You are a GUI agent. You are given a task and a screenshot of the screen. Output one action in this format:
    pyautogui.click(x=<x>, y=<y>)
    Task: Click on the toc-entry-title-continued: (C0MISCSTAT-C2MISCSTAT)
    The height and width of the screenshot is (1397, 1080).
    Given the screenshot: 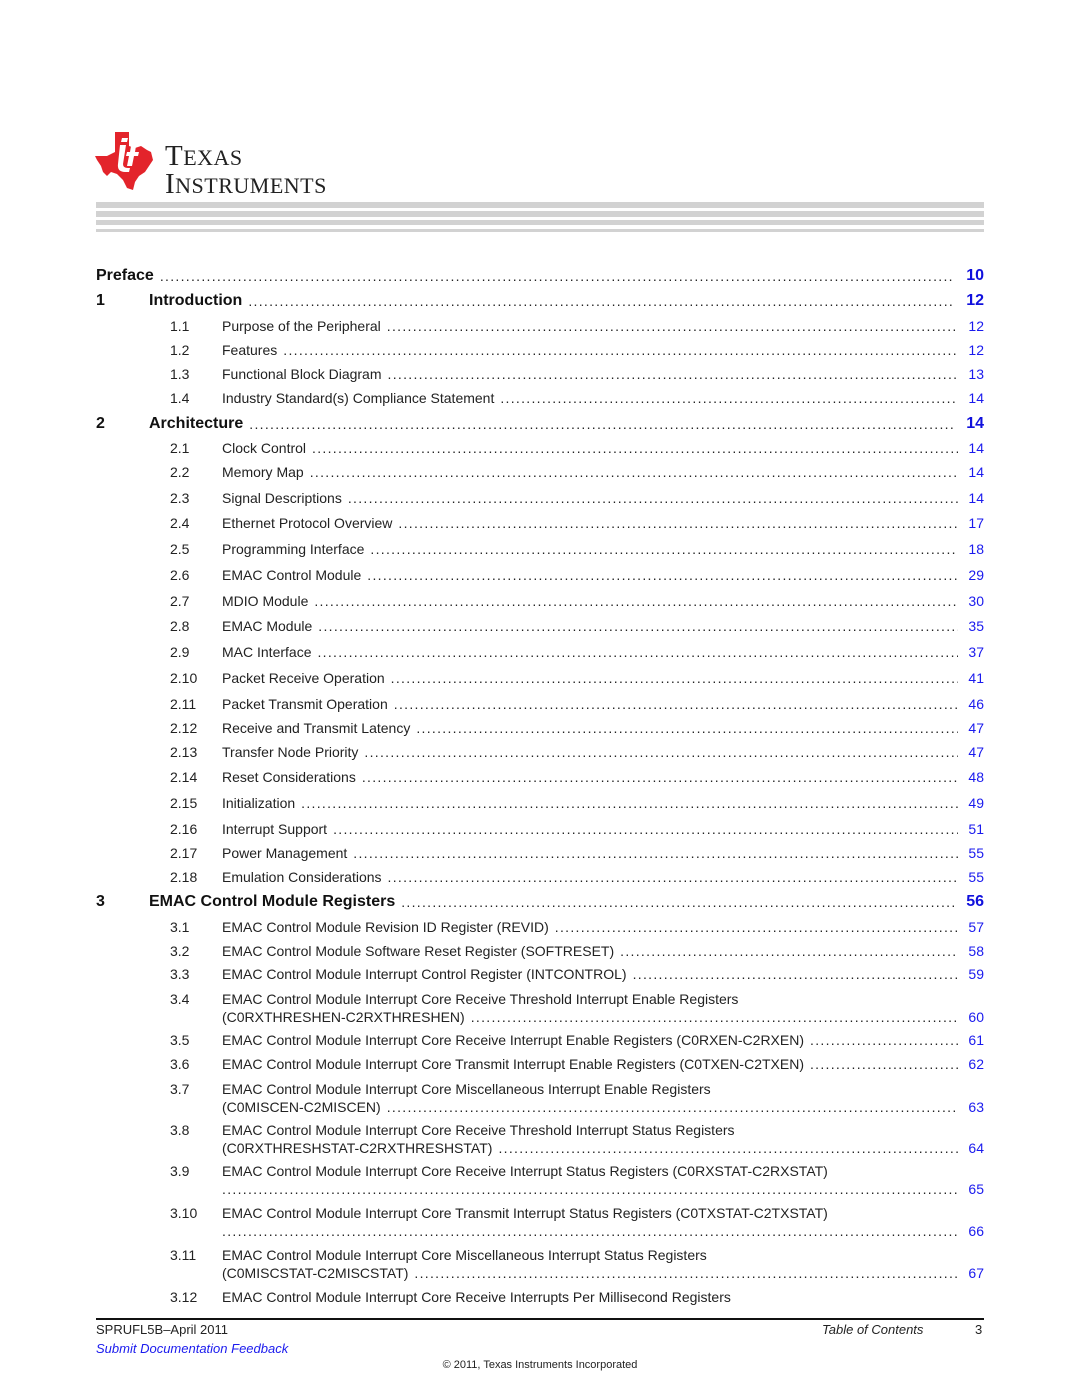 What is the action you would take?
    pyautogui.click(x=315, y=1273)
    